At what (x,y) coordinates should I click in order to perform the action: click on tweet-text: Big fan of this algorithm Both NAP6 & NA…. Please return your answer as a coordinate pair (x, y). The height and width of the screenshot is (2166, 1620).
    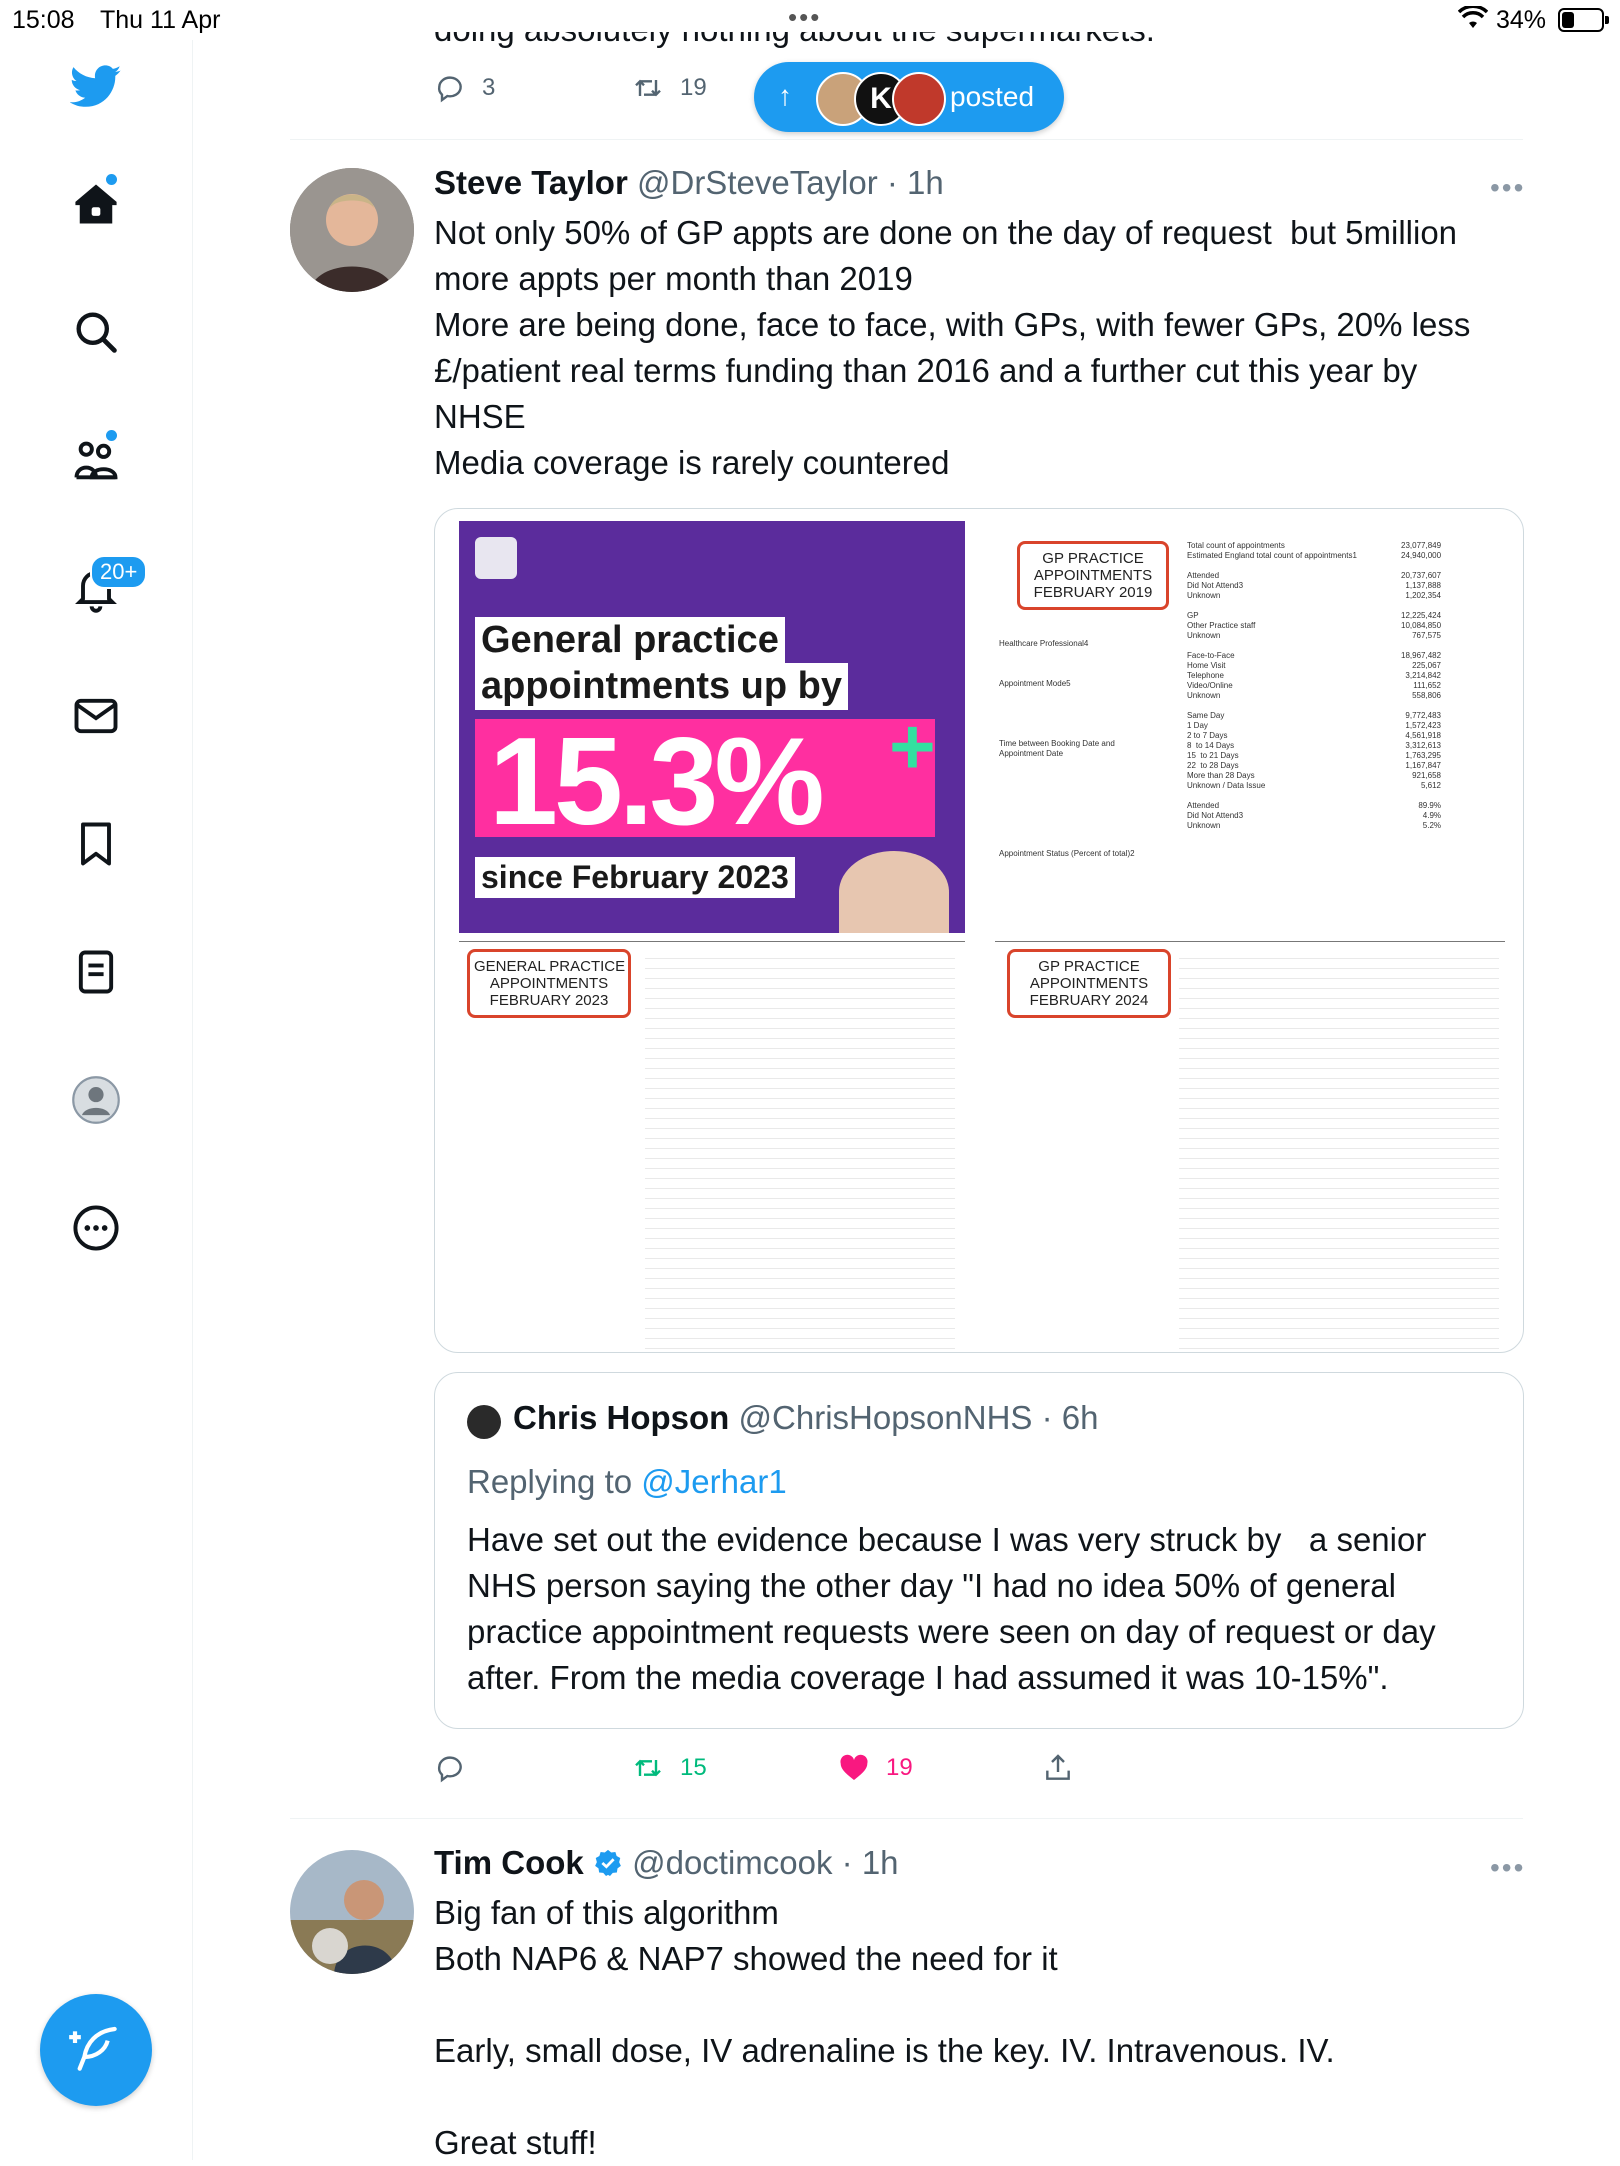
    Looking at the image, I should click on (884, 2027).